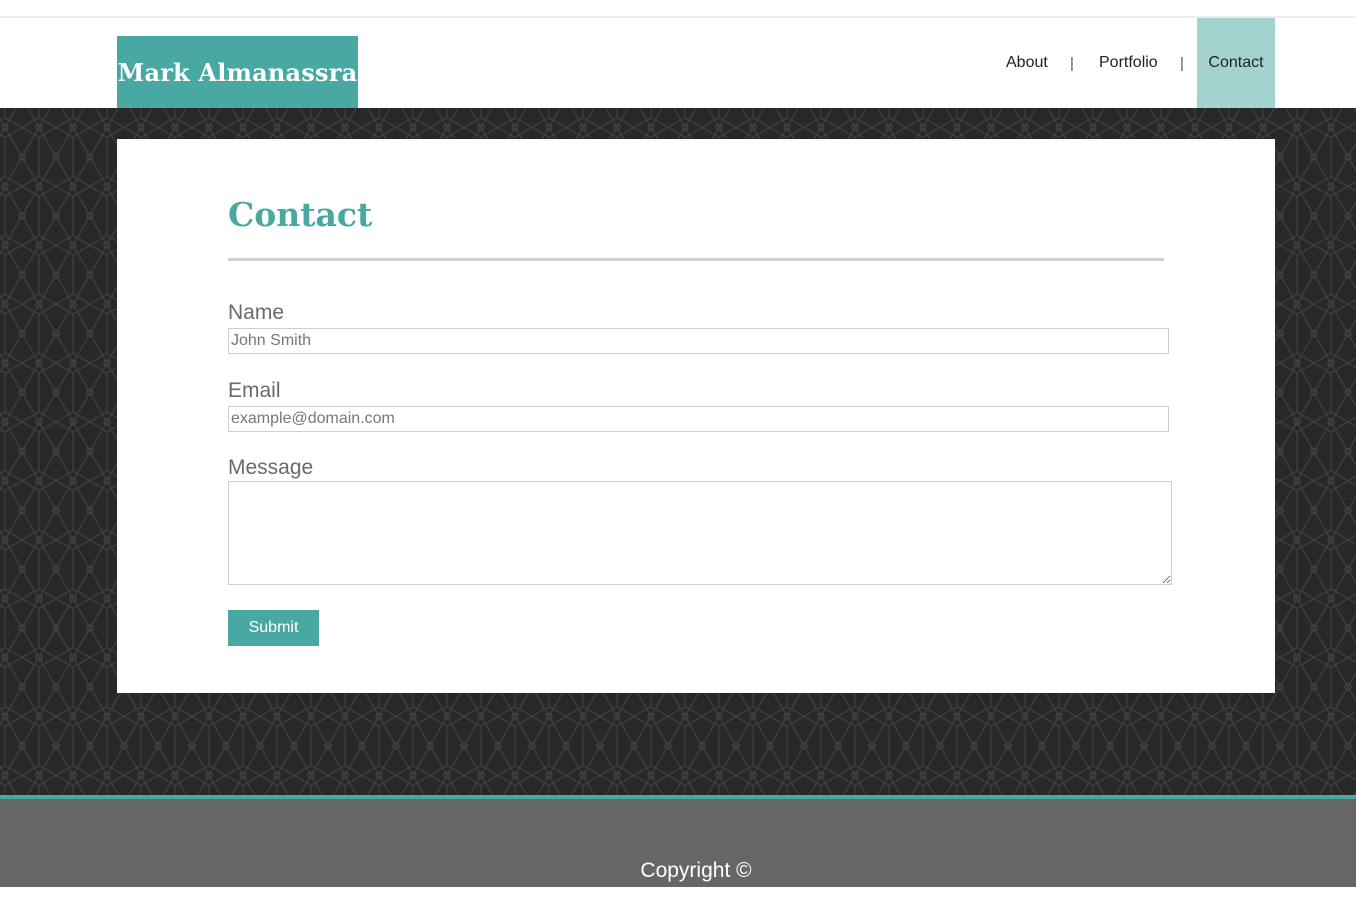 The width and height of the screenshot is (1356, 904). Describe the element at coordinates (256, 312) in the screenshot. I see `name-label: Name` at that location.